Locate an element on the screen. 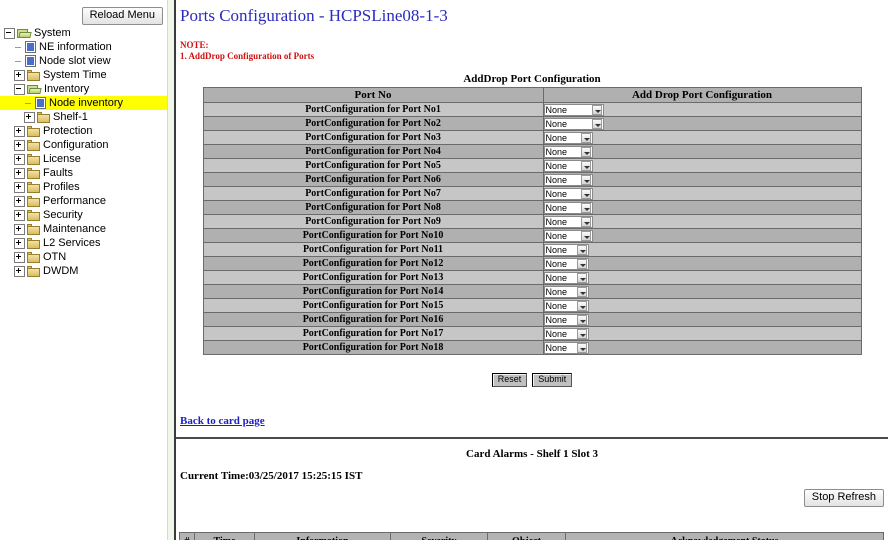  alarms-column-header-information: Information is located at coordinates (322, 536).